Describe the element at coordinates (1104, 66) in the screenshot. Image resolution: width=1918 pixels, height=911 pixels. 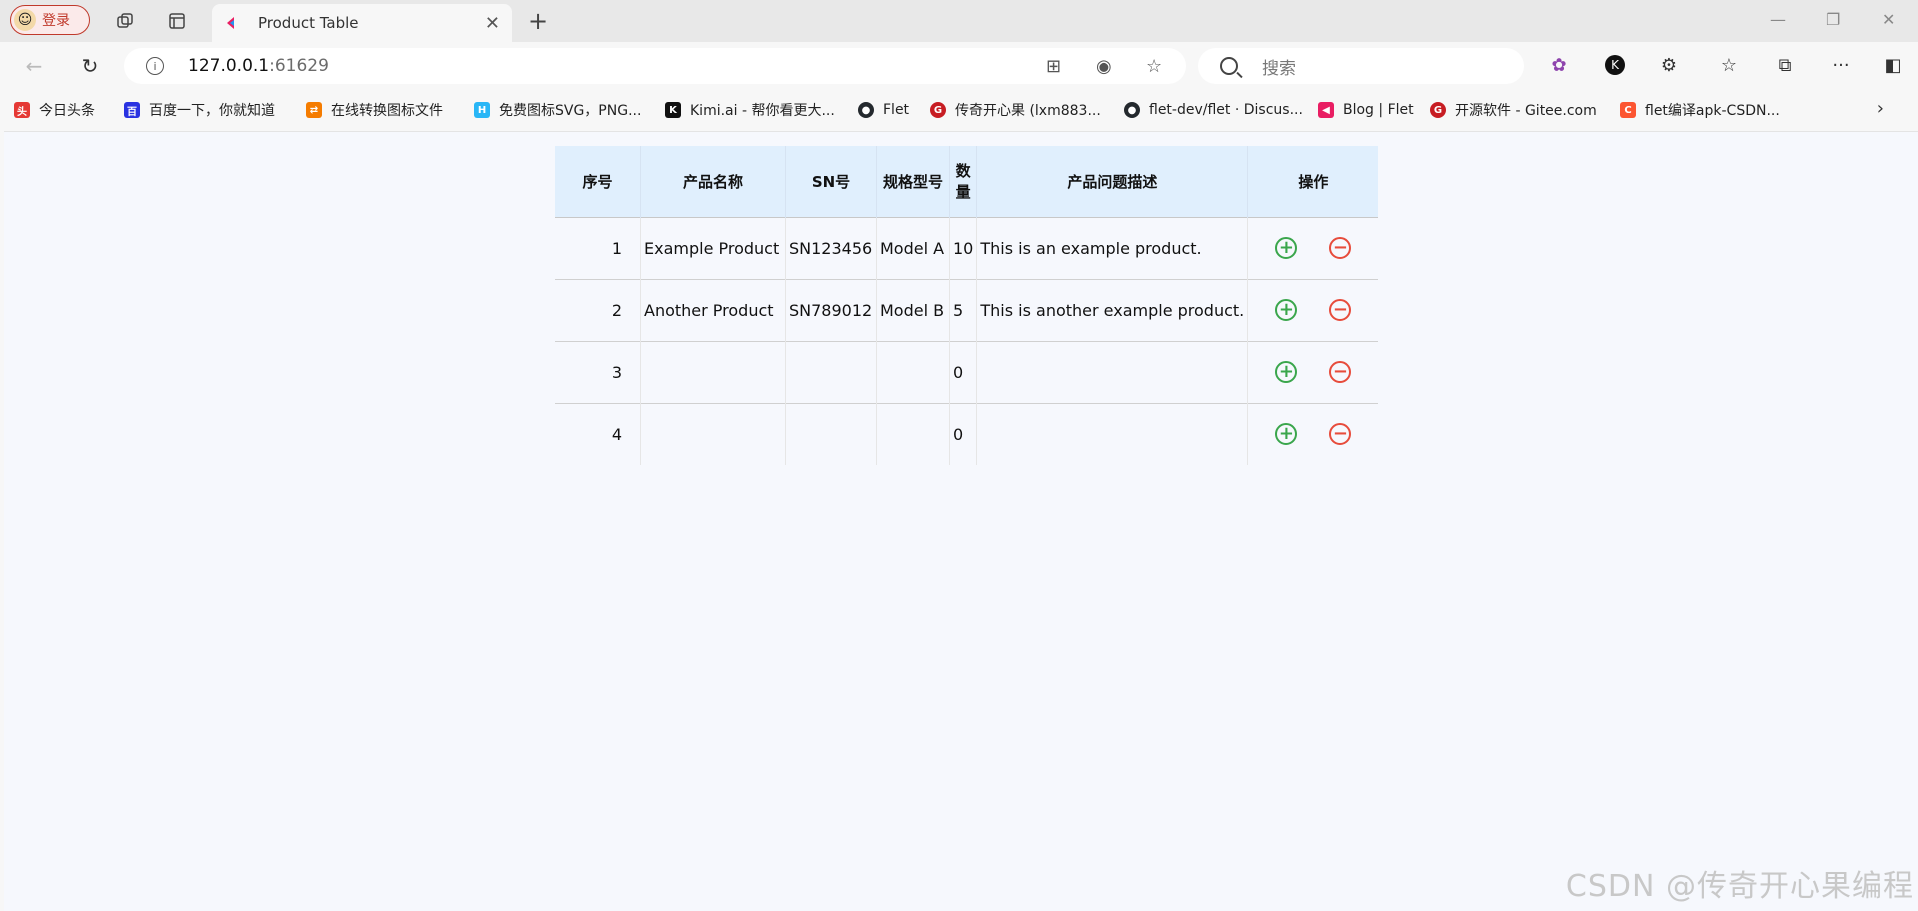
I see `edge-icon: ◉` at that location.